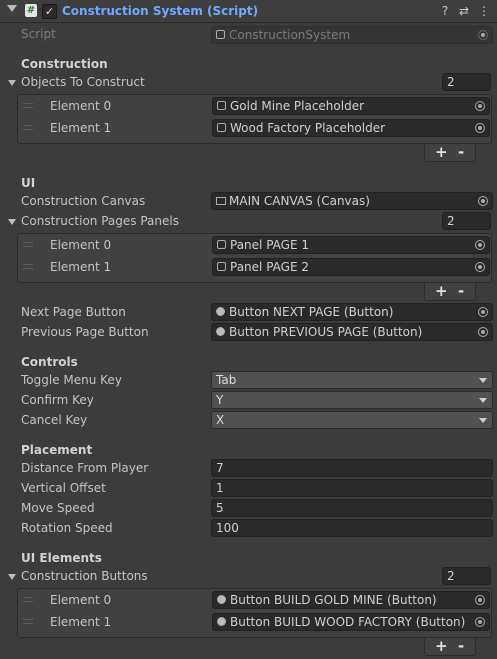  I want to click on construction-canvas-field: MAIN CANVAS (Canvas), so click(352, 201).